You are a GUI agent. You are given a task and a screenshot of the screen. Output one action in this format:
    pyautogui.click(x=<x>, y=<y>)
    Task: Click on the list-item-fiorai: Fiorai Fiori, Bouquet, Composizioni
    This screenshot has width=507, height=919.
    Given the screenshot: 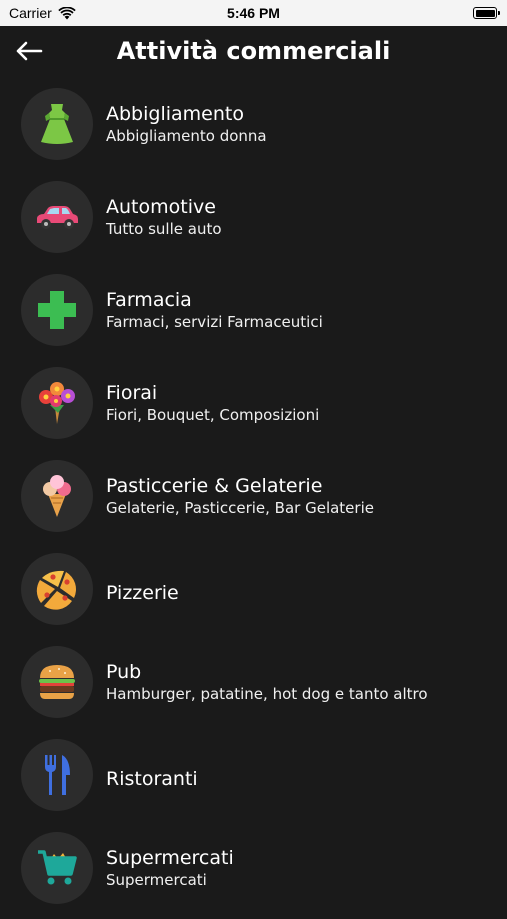 What is the action you would take?
    pyautogui.click(x=253, y=407)
    